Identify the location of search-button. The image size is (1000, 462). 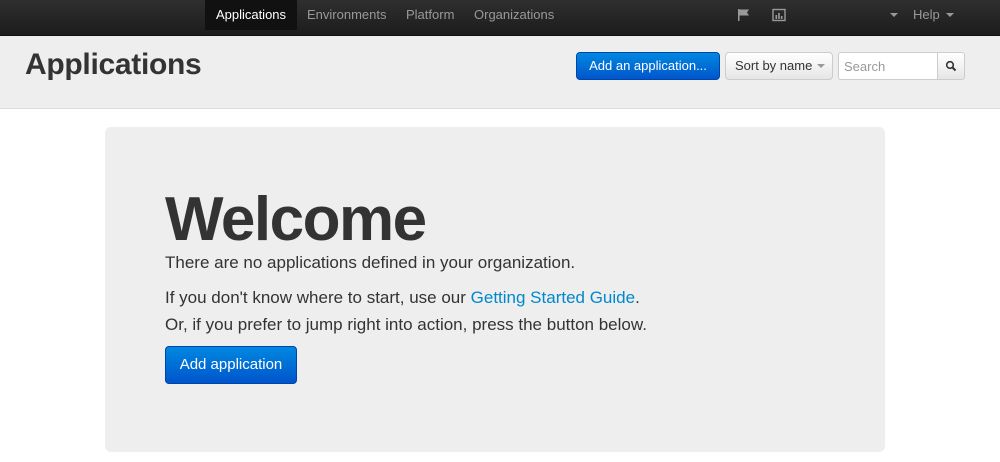
(951, 66).